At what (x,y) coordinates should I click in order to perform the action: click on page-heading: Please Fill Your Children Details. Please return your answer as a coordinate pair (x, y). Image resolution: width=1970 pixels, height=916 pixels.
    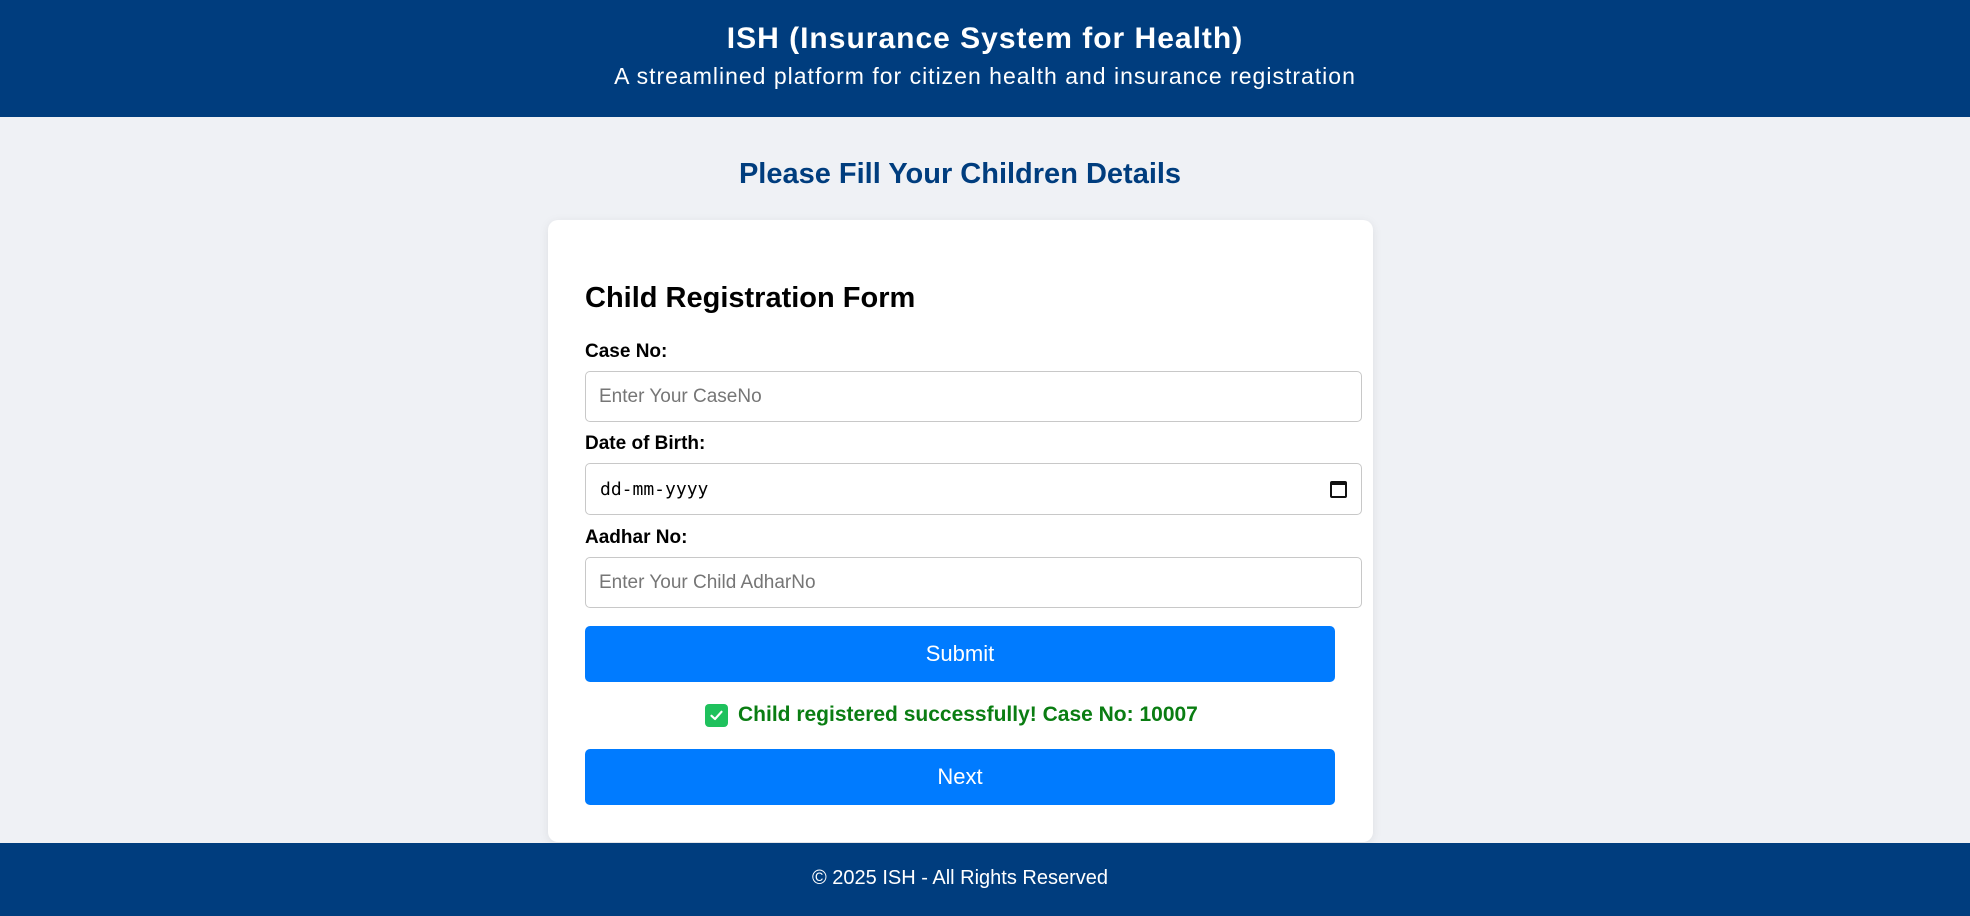
    Looking at the image, I should click on (960, 174).